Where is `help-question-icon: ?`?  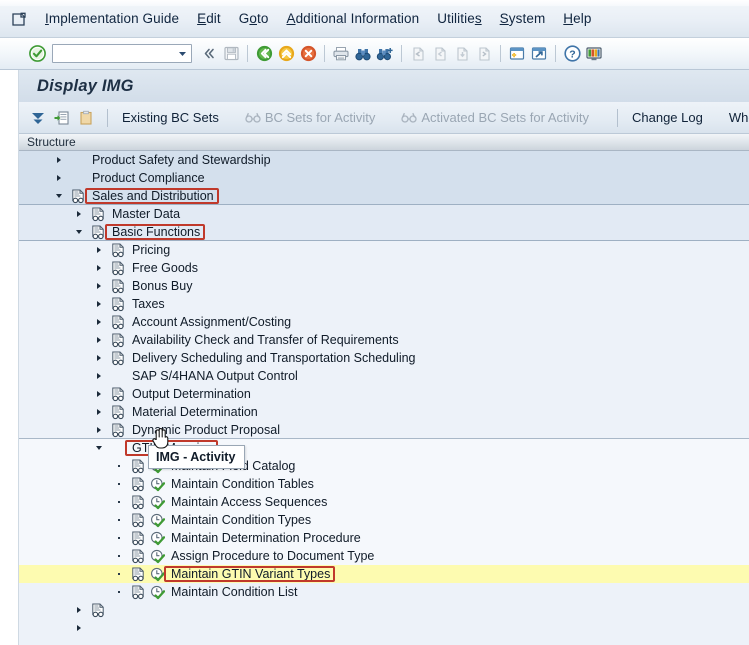 help-question-icon: ? is located at coordinates (572, 54).